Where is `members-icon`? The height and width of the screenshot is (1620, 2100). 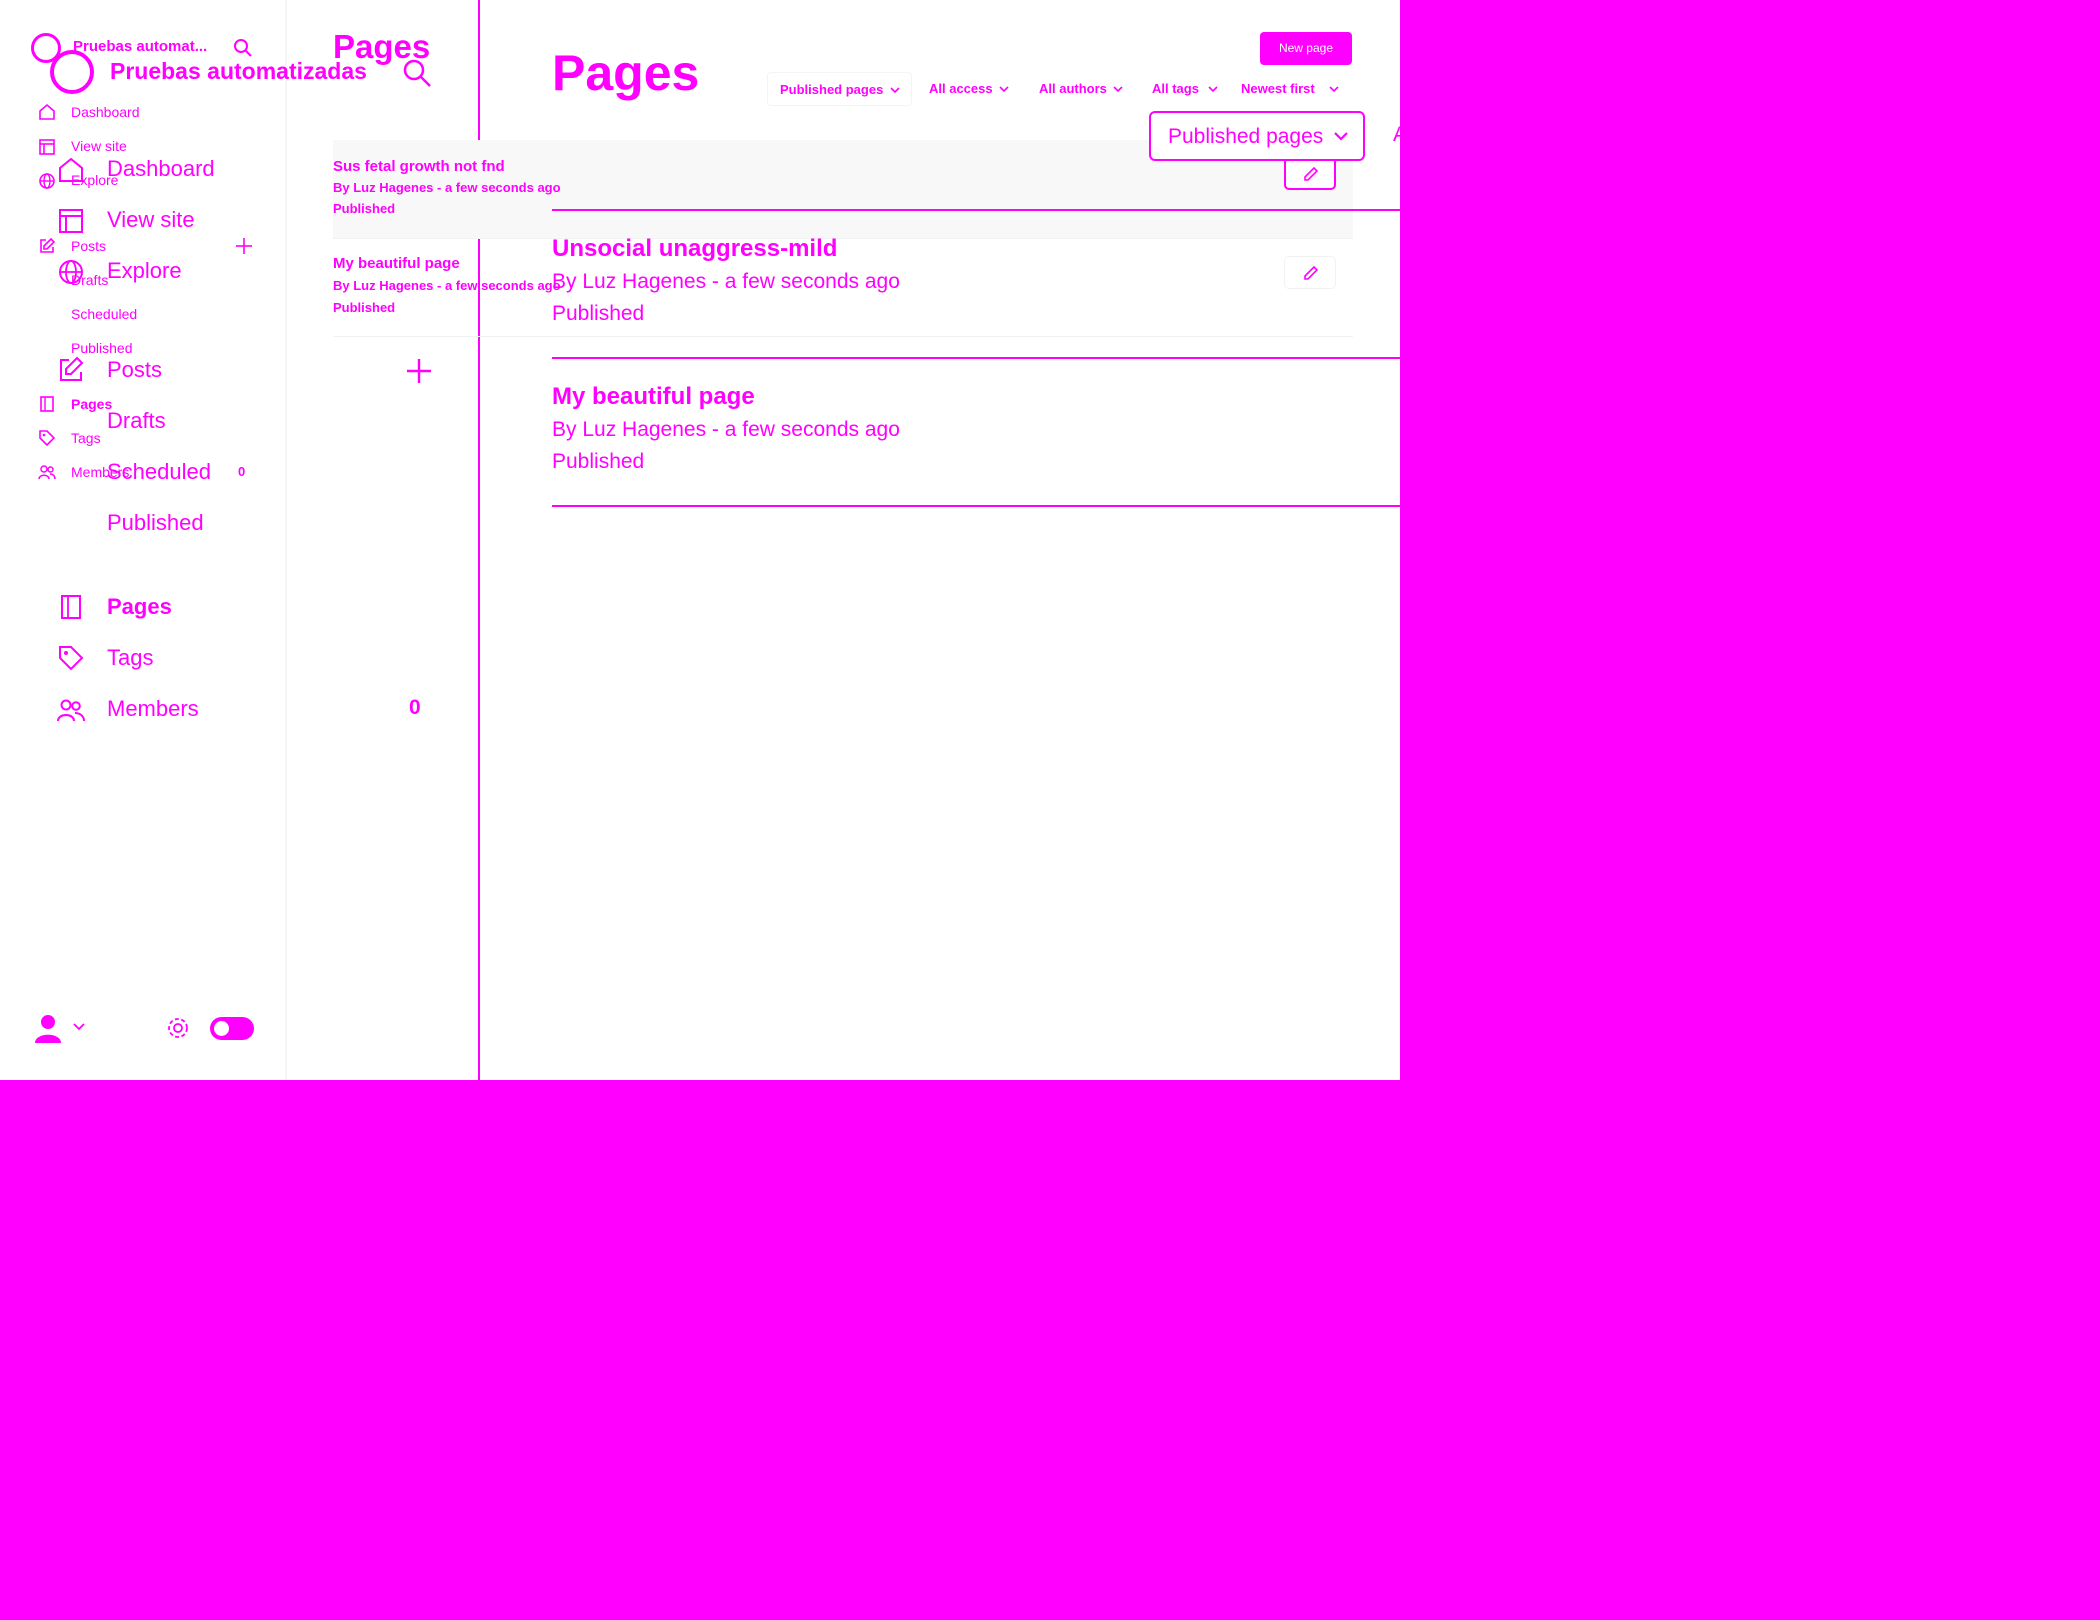 members-icon is located at coordinates (71, 710).